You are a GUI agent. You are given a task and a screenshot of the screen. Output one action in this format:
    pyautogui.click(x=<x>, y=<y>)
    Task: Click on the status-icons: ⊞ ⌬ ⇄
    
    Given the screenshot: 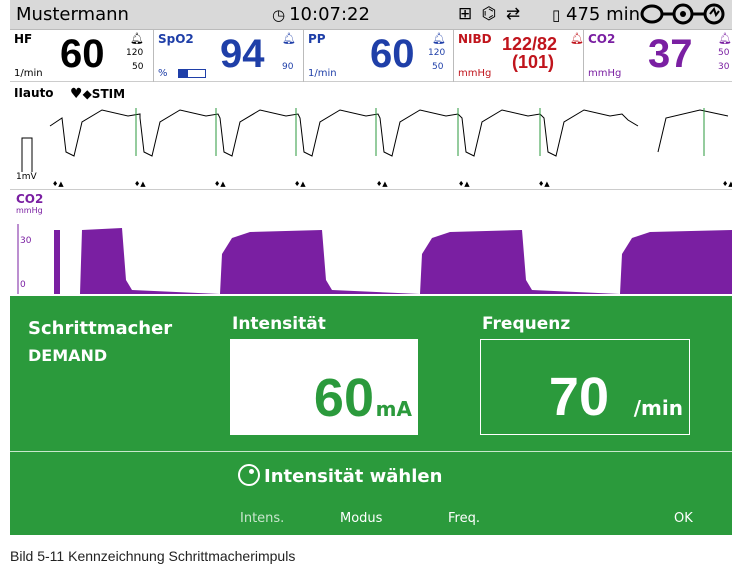 What is the action you would take?
    pyautogui.click(x=490, y=14)
    